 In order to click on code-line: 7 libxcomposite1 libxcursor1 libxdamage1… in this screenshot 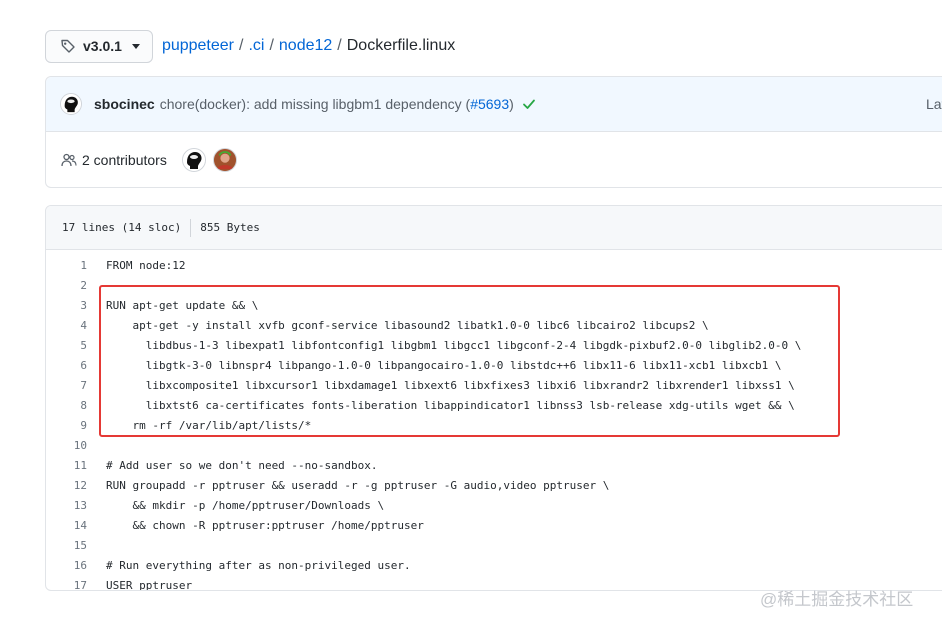, I will do `click(494, 385)`.